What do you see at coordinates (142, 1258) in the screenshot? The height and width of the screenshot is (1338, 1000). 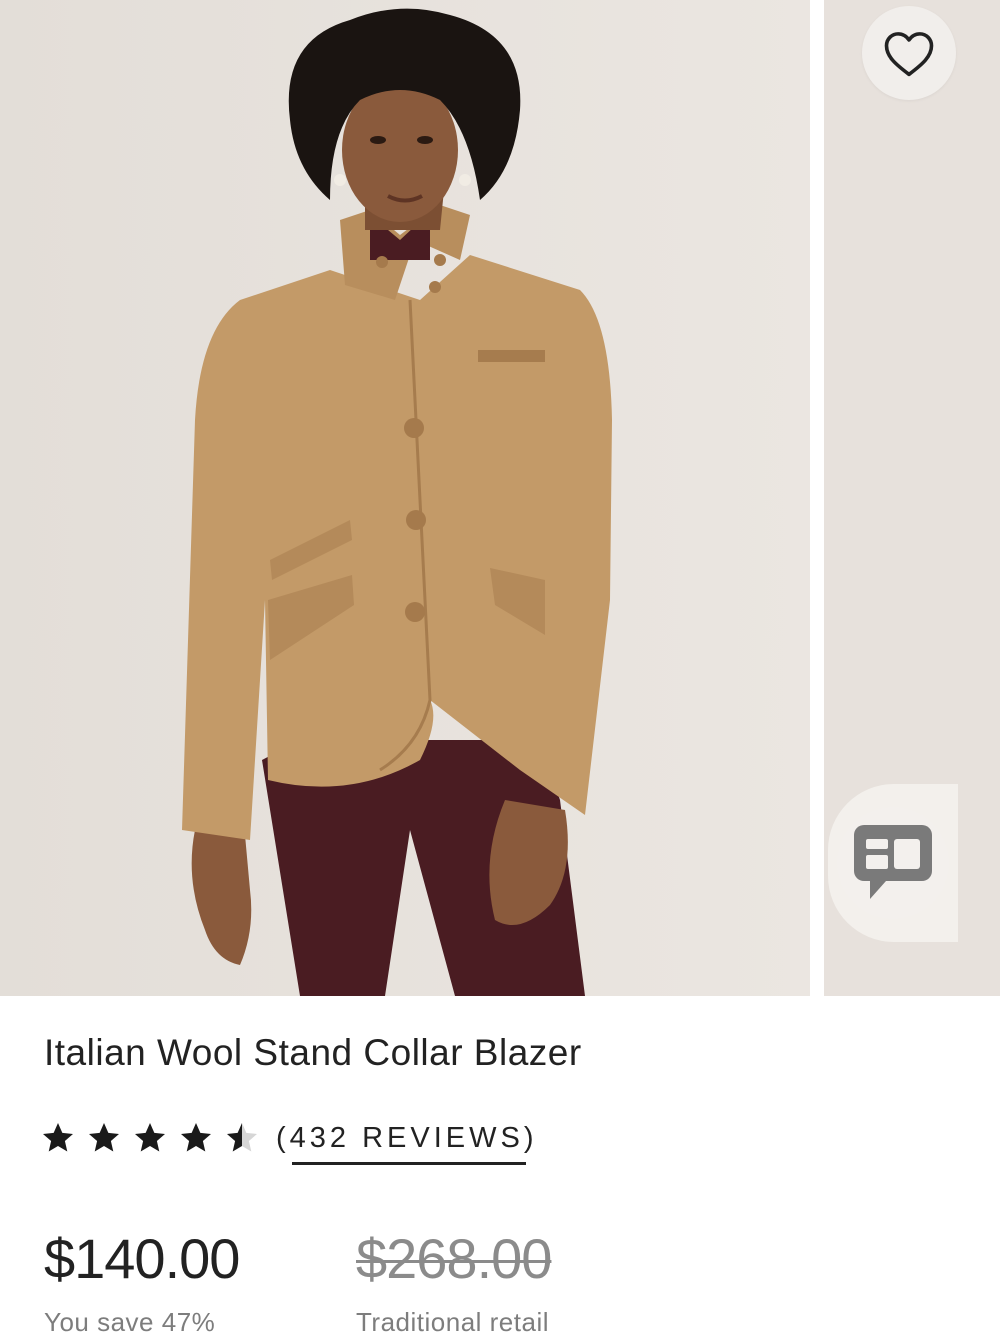 I see `sale-price: $140.00` at bounding box center [142, 1258].